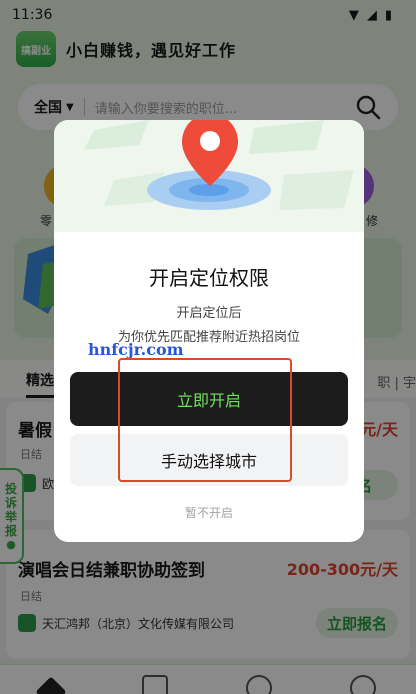 This screenshot has height=694, width=416. Describe the element at coordinates (209, 278) in the screenshot. I see `dialog-title: 开启定位权限` at that location.